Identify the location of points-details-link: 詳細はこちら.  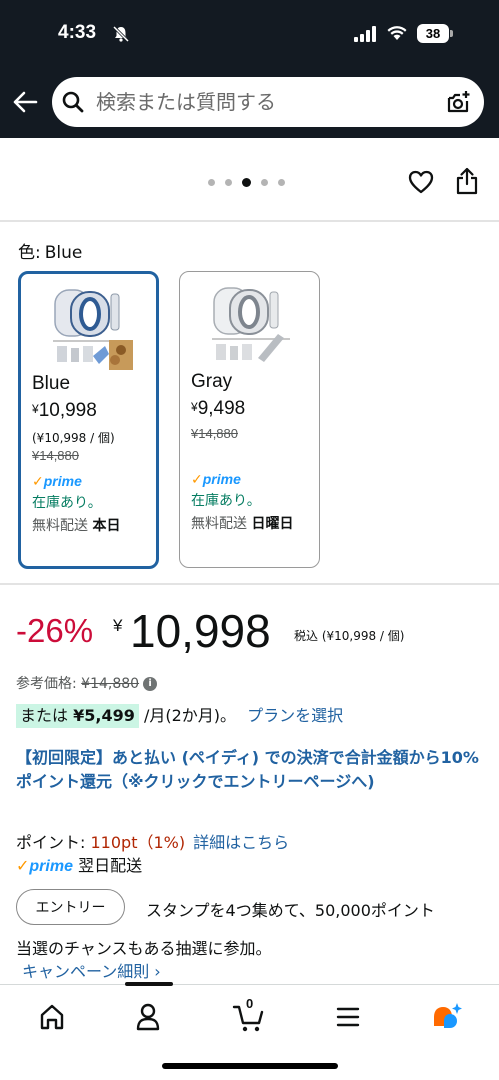
(241, 842).